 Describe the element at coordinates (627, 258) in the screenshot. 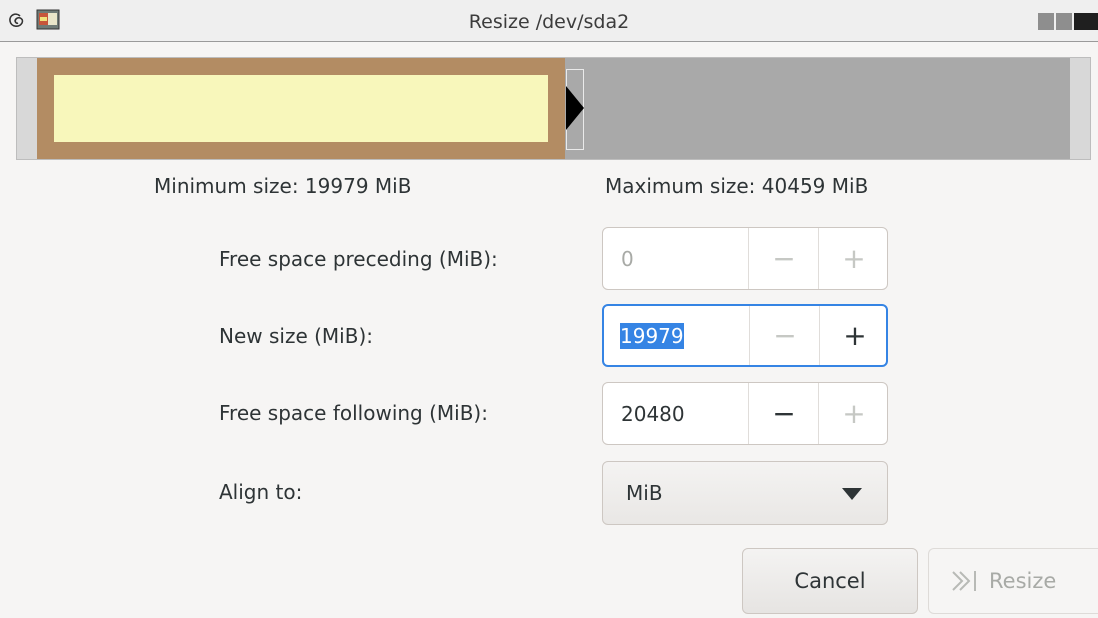

I see `free-space-preceding-value: 0` at that location.